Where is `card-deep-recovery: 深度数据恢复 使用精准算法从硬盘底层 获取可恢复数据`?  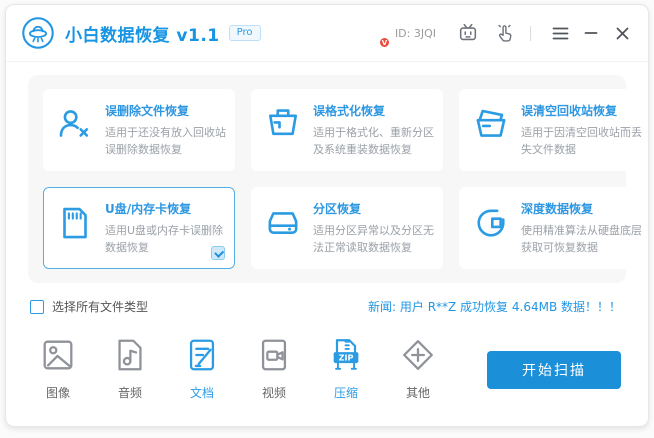
card-deep-recovery: 深度数据恢复 使用精准算法从硬盘底层 获取可恢复数据 is located at coordinates (553, 228).